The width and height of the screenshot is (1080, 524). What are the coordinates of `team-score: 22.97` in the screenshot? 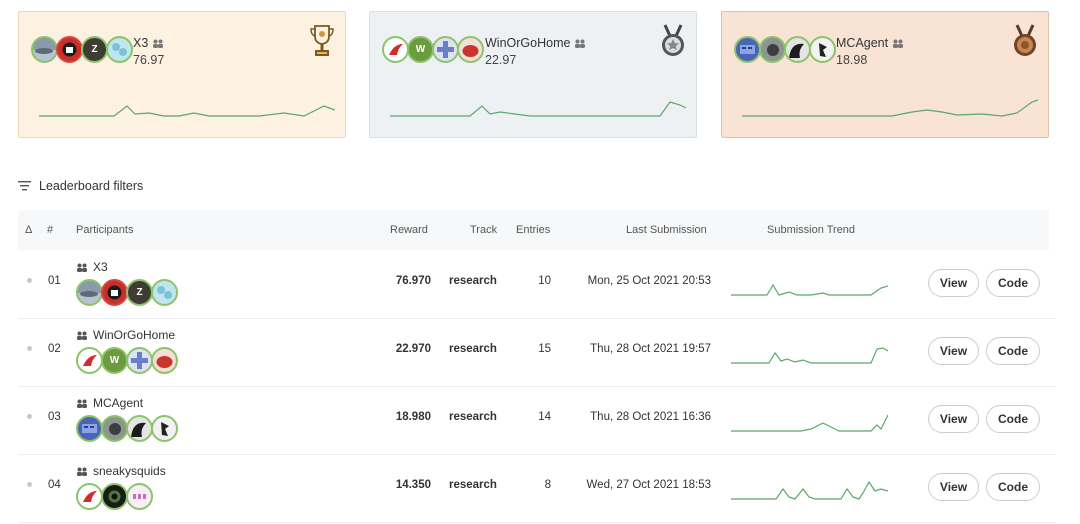 It's located at (501, 60).